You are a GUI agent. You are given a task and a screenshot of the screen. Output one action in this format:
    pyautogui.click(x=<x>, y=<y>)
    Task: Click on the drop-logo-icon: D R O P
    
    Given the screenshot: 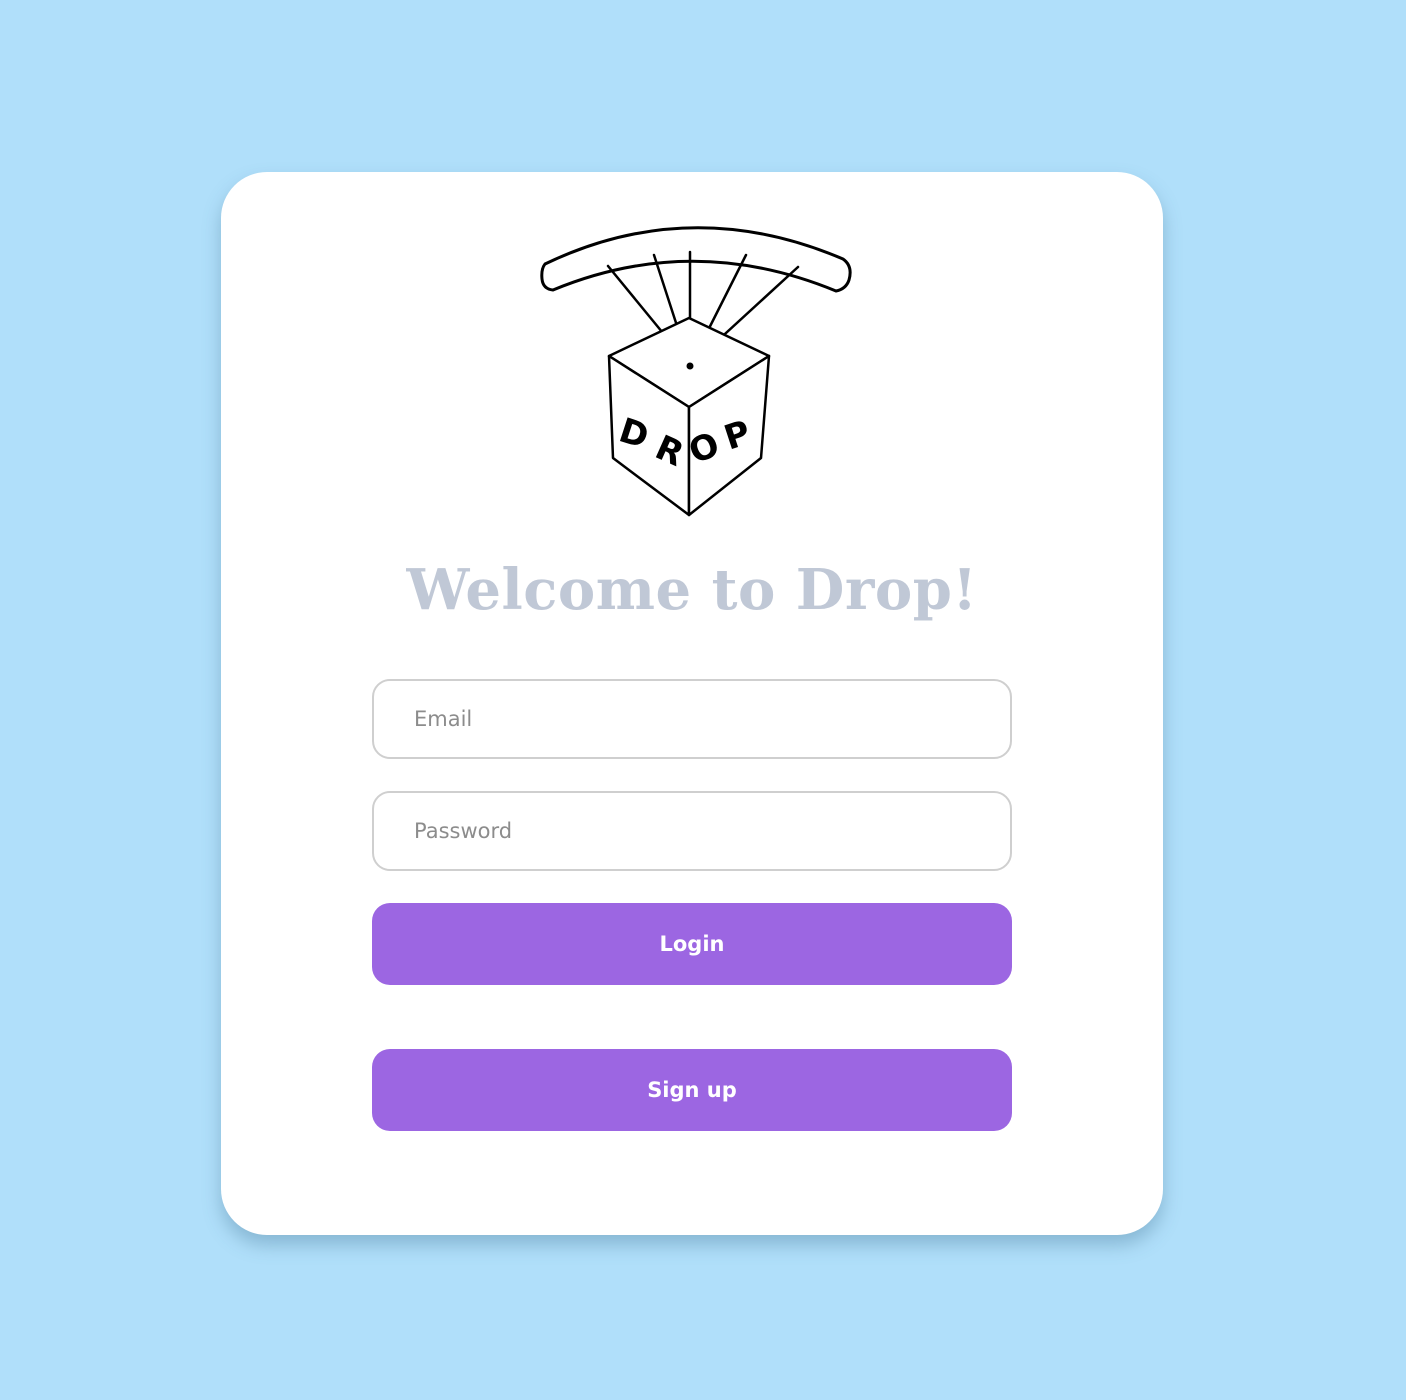 What is the action you would take?
    pyautogui.click(x=696, y=371)
    